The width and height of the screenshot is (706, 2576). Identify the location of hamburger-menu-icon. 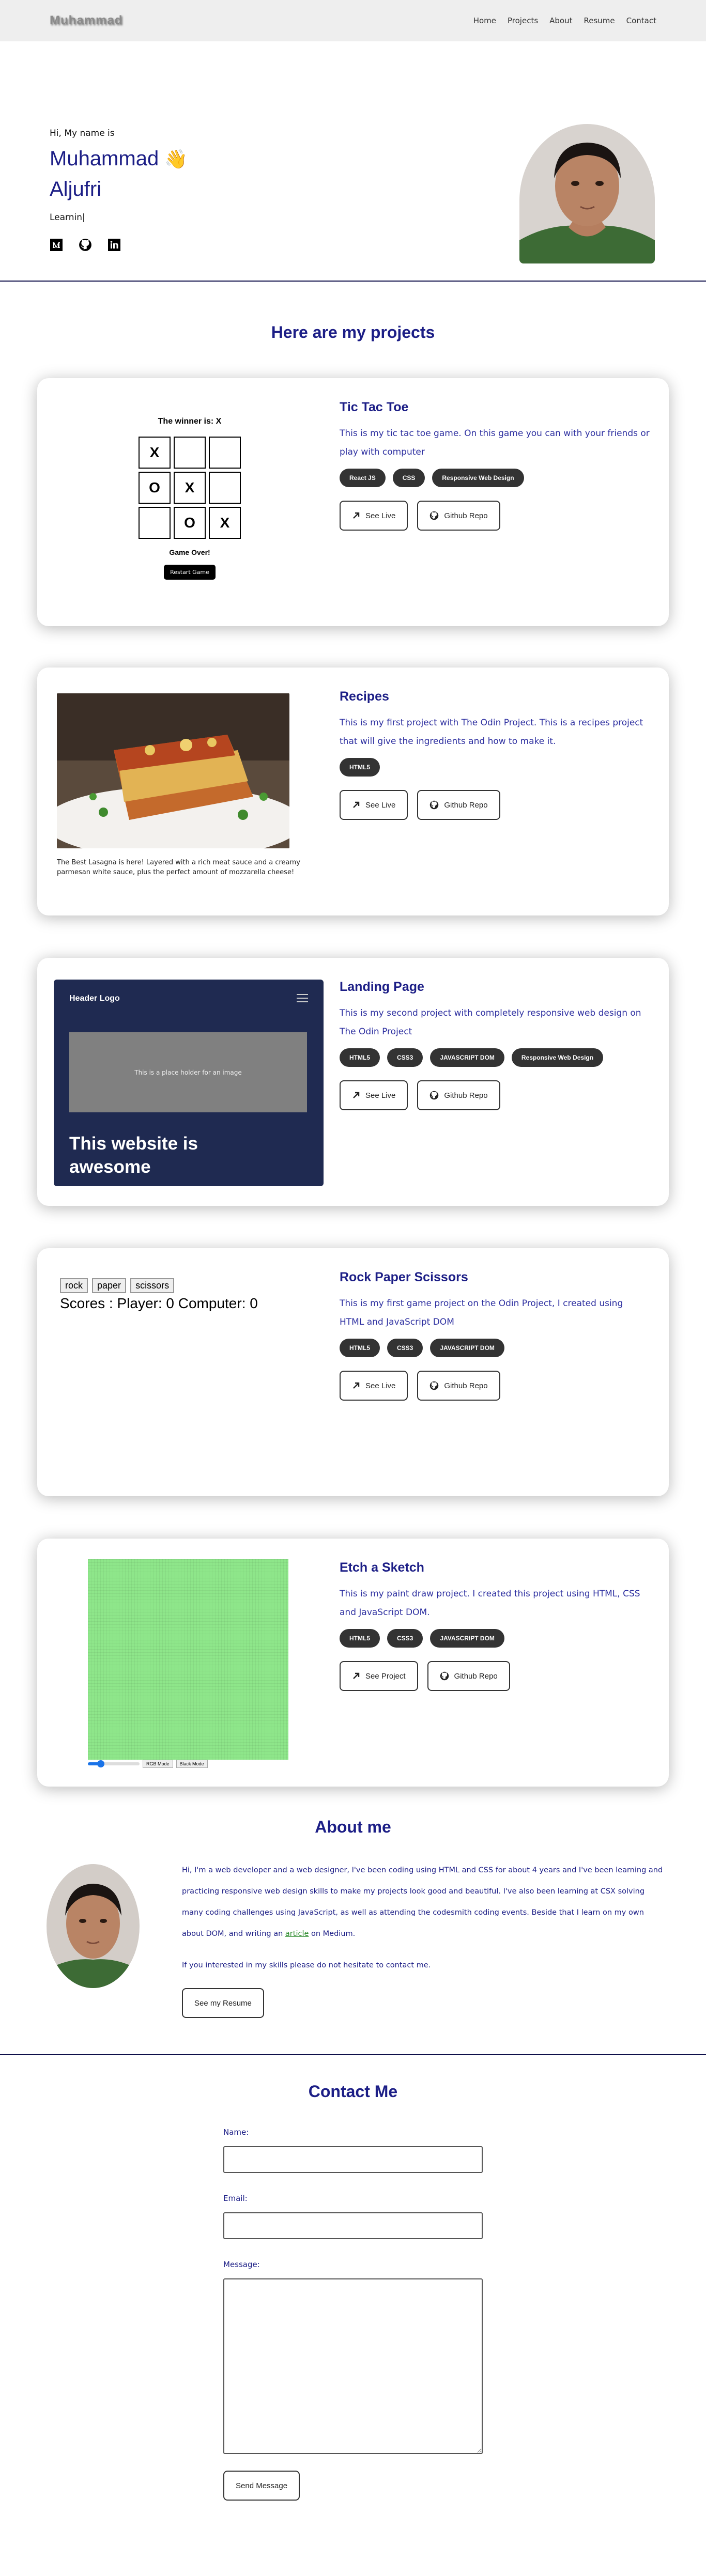
(302, 998).